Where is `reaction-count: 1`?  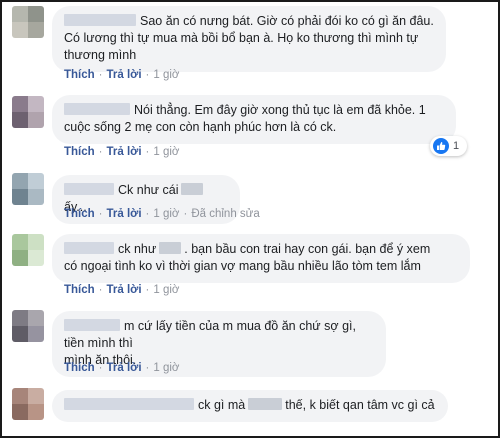
reaction-count: 1 is located at coordinates (456, 146).